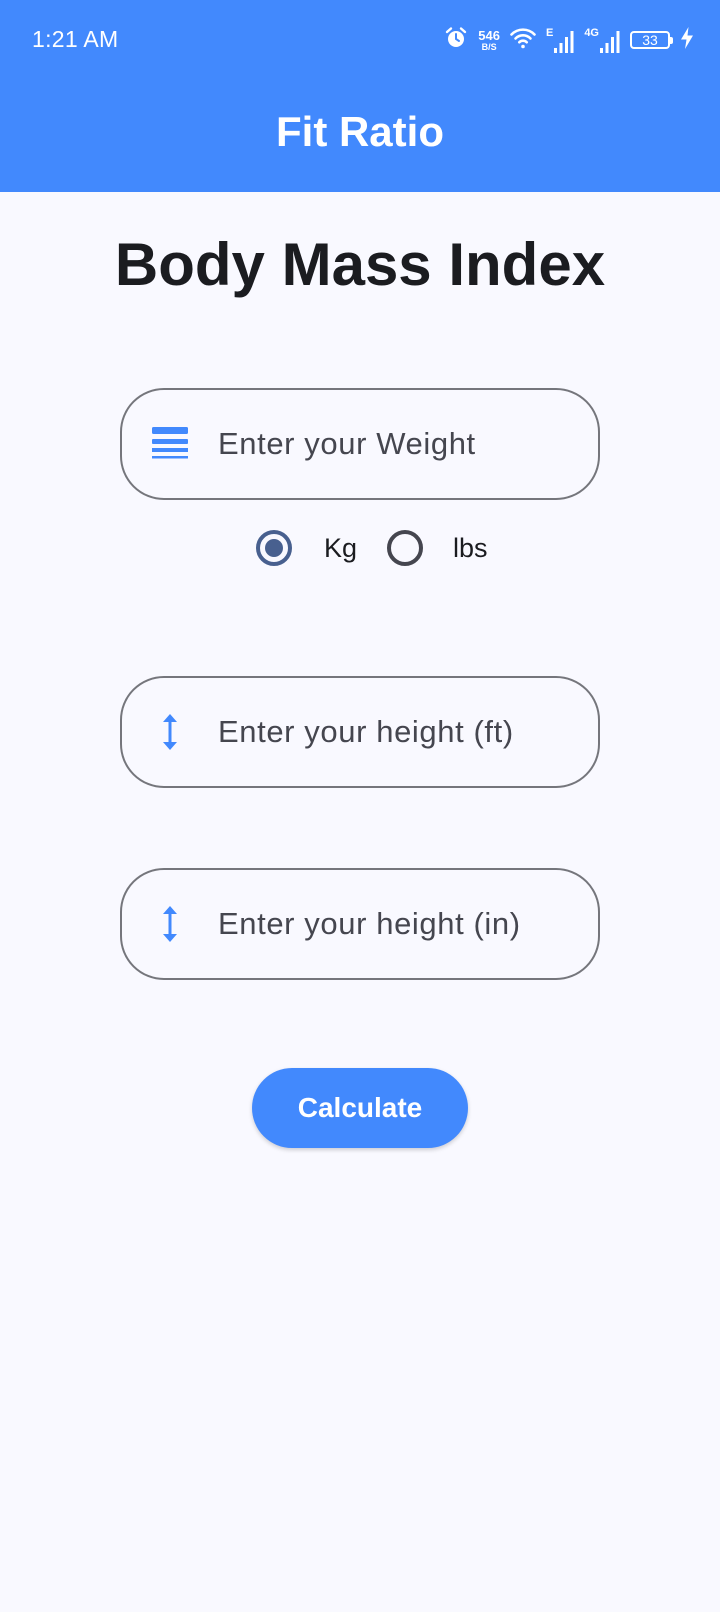 The width and height of the screenshot is (720, 1612). I want to click on app-title: Fit Ratio, so click(360, 131).